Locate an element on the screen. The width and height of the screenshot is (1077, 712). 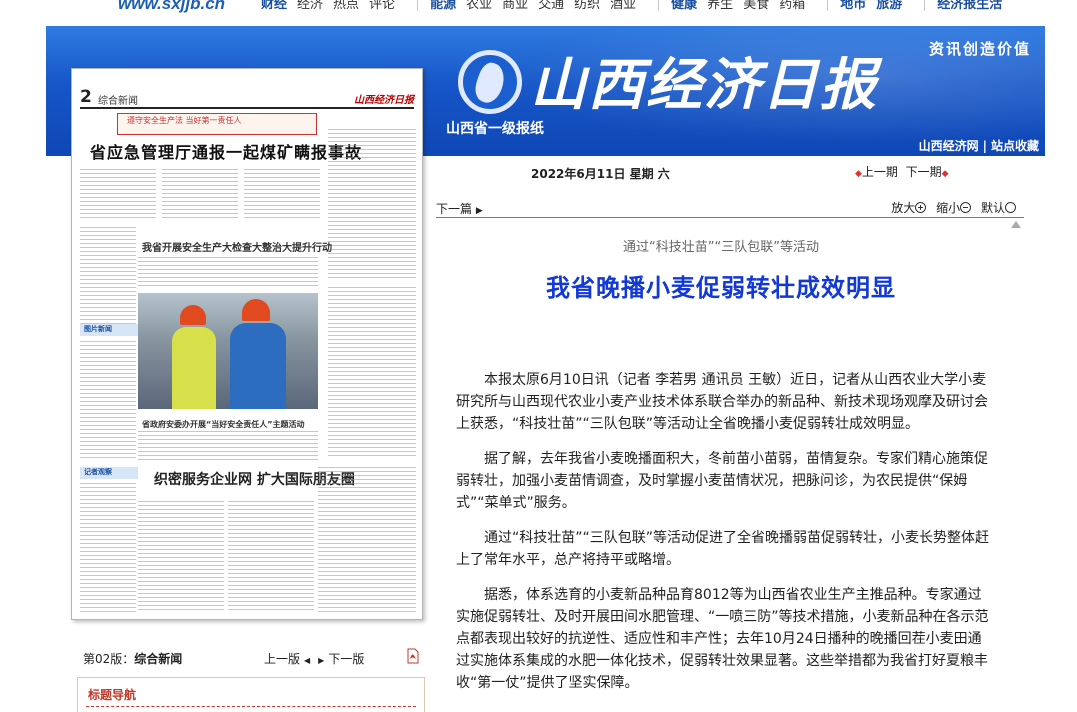
page-nav: 上一版 ◀ ▶ 下一版 is located at coordinates (314, 658).